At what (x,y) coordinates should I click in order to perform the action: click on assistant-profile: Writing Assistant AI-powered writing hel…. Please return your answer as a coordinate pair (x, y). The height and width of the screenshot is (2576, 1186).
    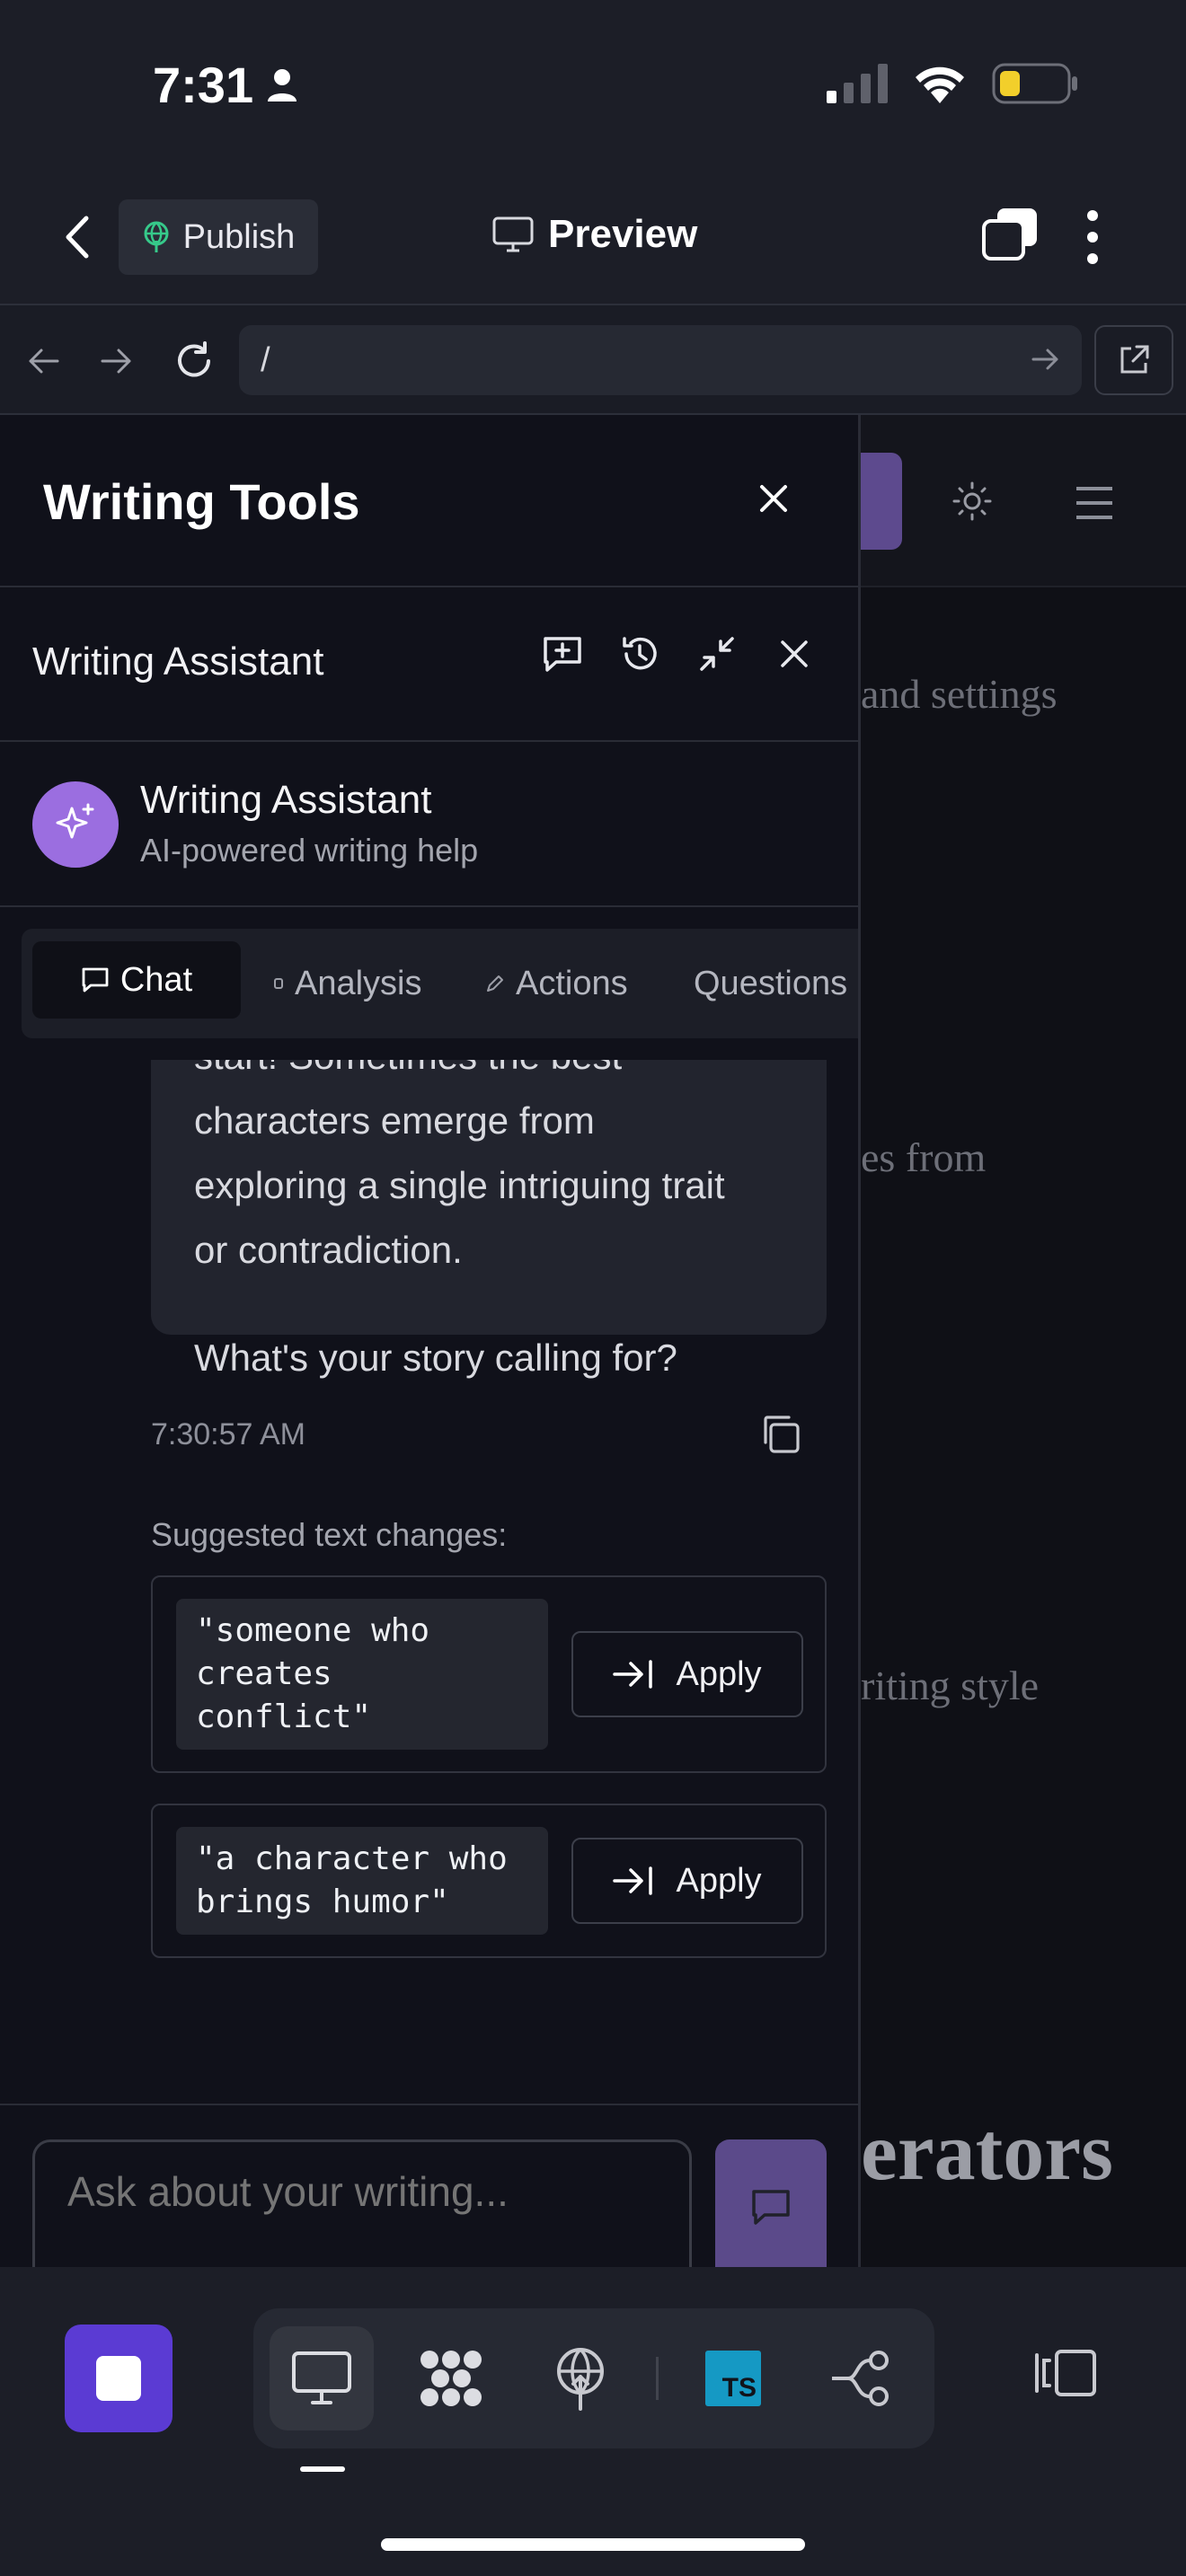
    Looking at the image, I should click on (429, 824).